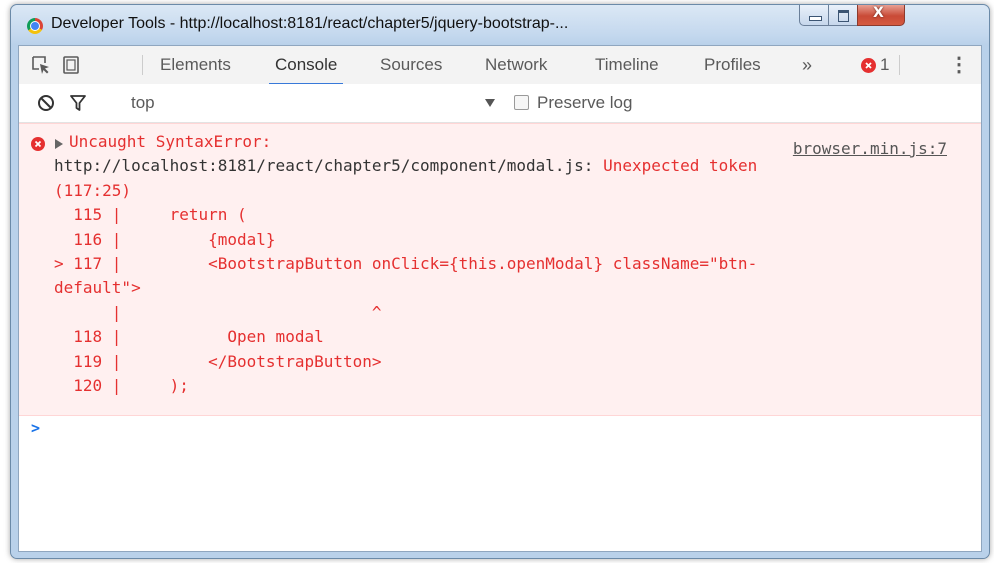 The height and width of the screenshot is (563, 994). I want to click on chevron-down-icon, so click(490, 103).